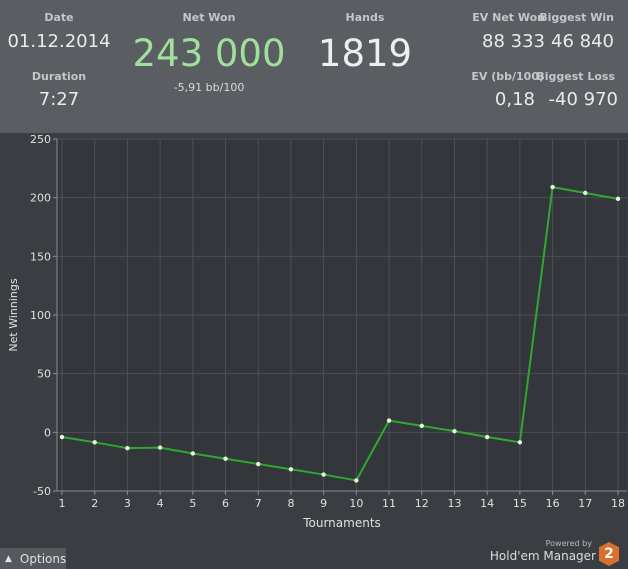 The width and height of the screenshot is (628, 569). What do you see at coordinates (487, 503) in the screenshot?
I see `x-tick-label: 14` at bounding box center [487, 503].